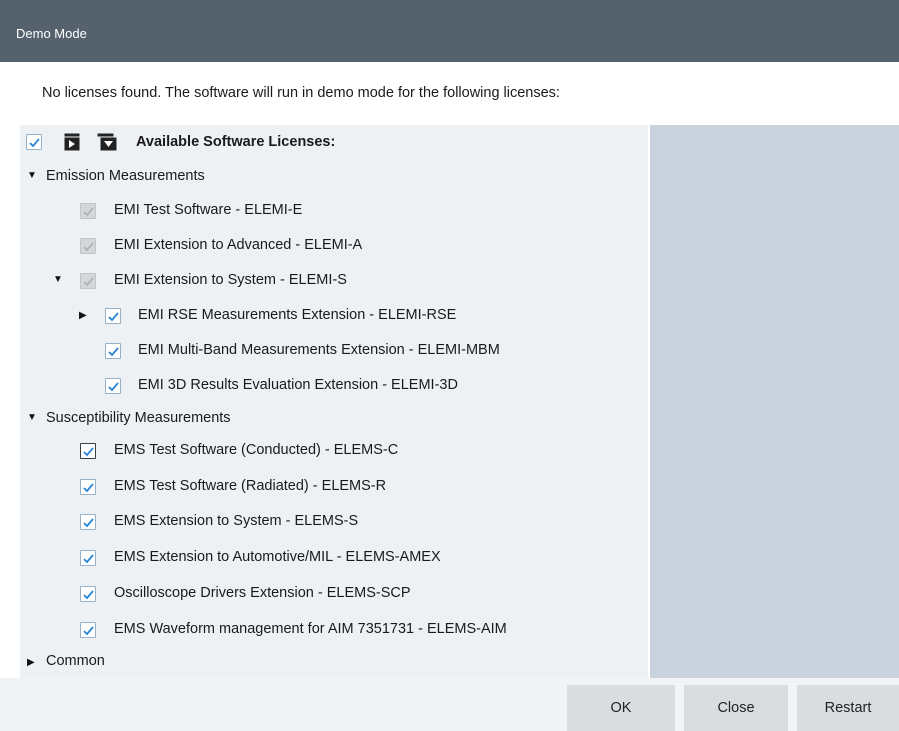 This screenshot has width=899, height=731. What do you see at coordinates (848, 708) in the screenshot?
I see `restart-button: Restart` at bounding box center [848, 708].